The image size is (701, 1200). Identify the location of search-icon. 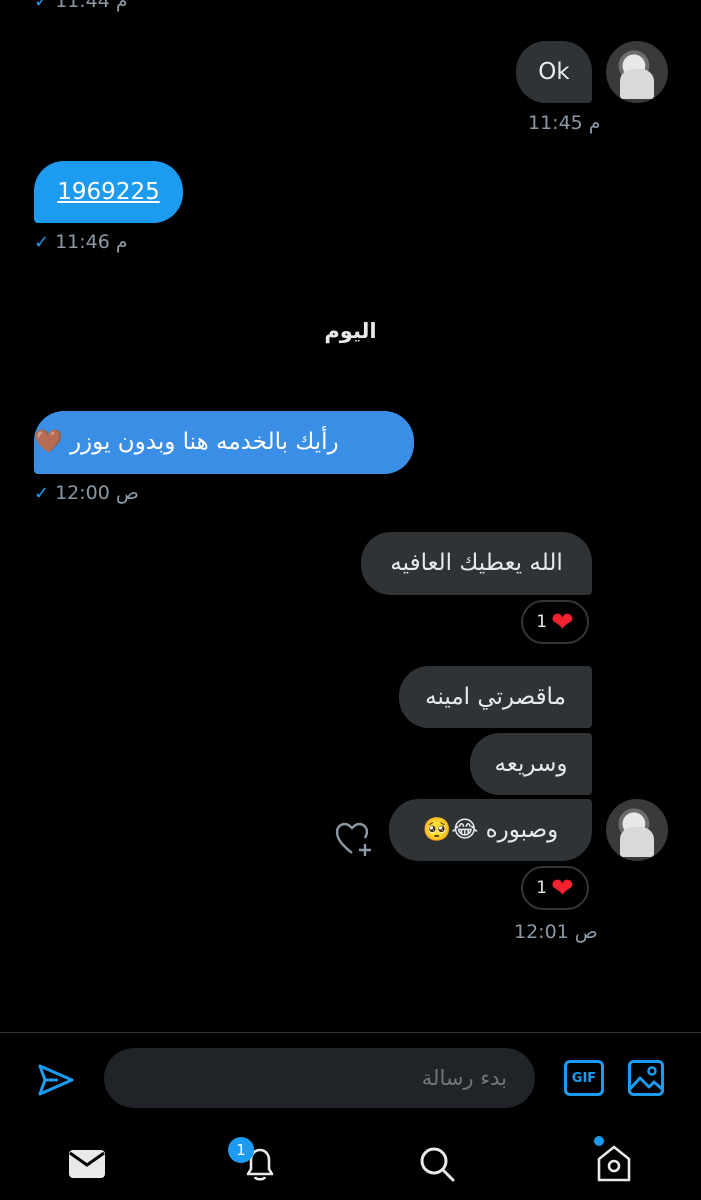
(437, 1164).